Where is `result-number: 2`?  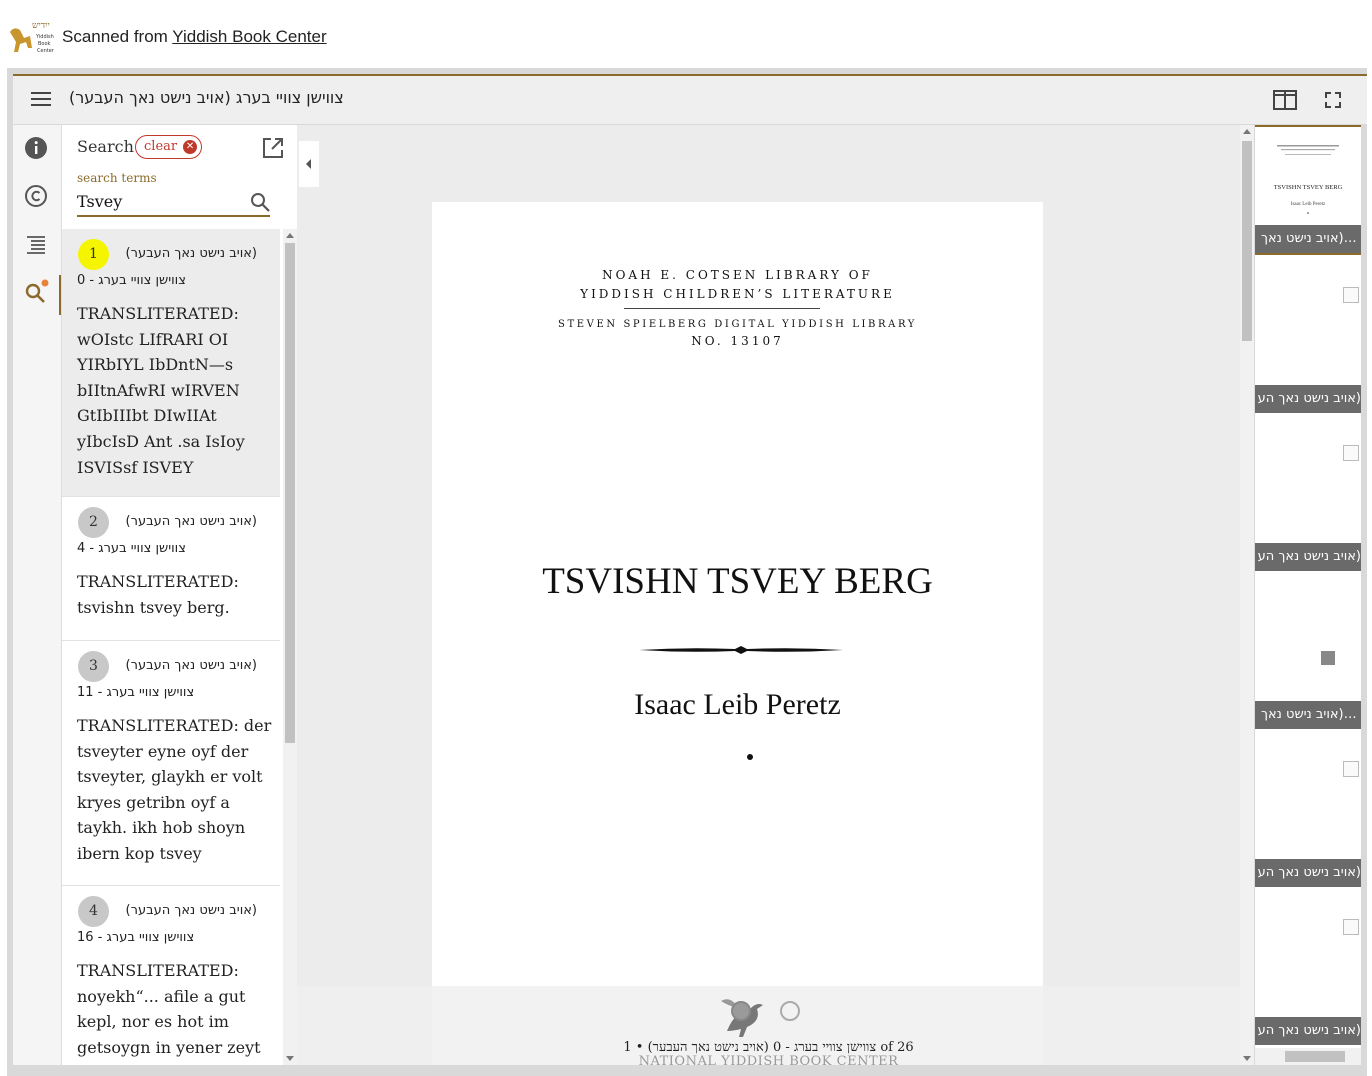
result-number: 2 is located at coordinates (93, 522).